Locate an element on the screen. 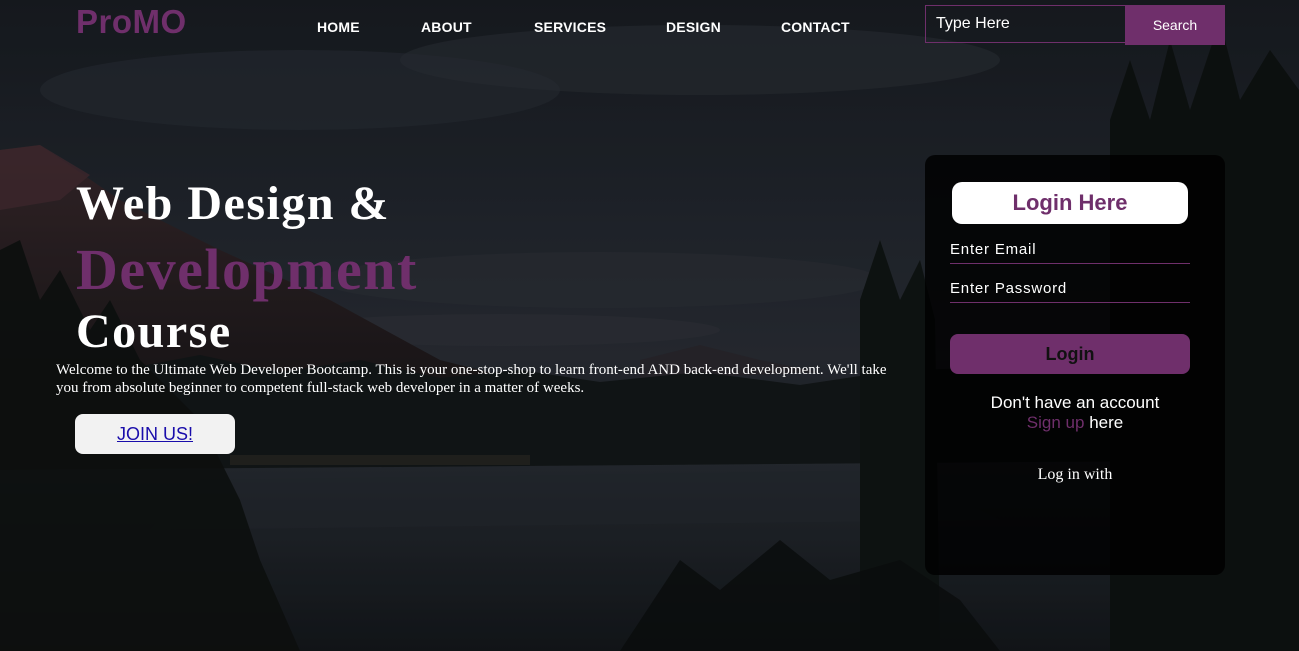  login-button: Login is located at coordinates (1070, 354).